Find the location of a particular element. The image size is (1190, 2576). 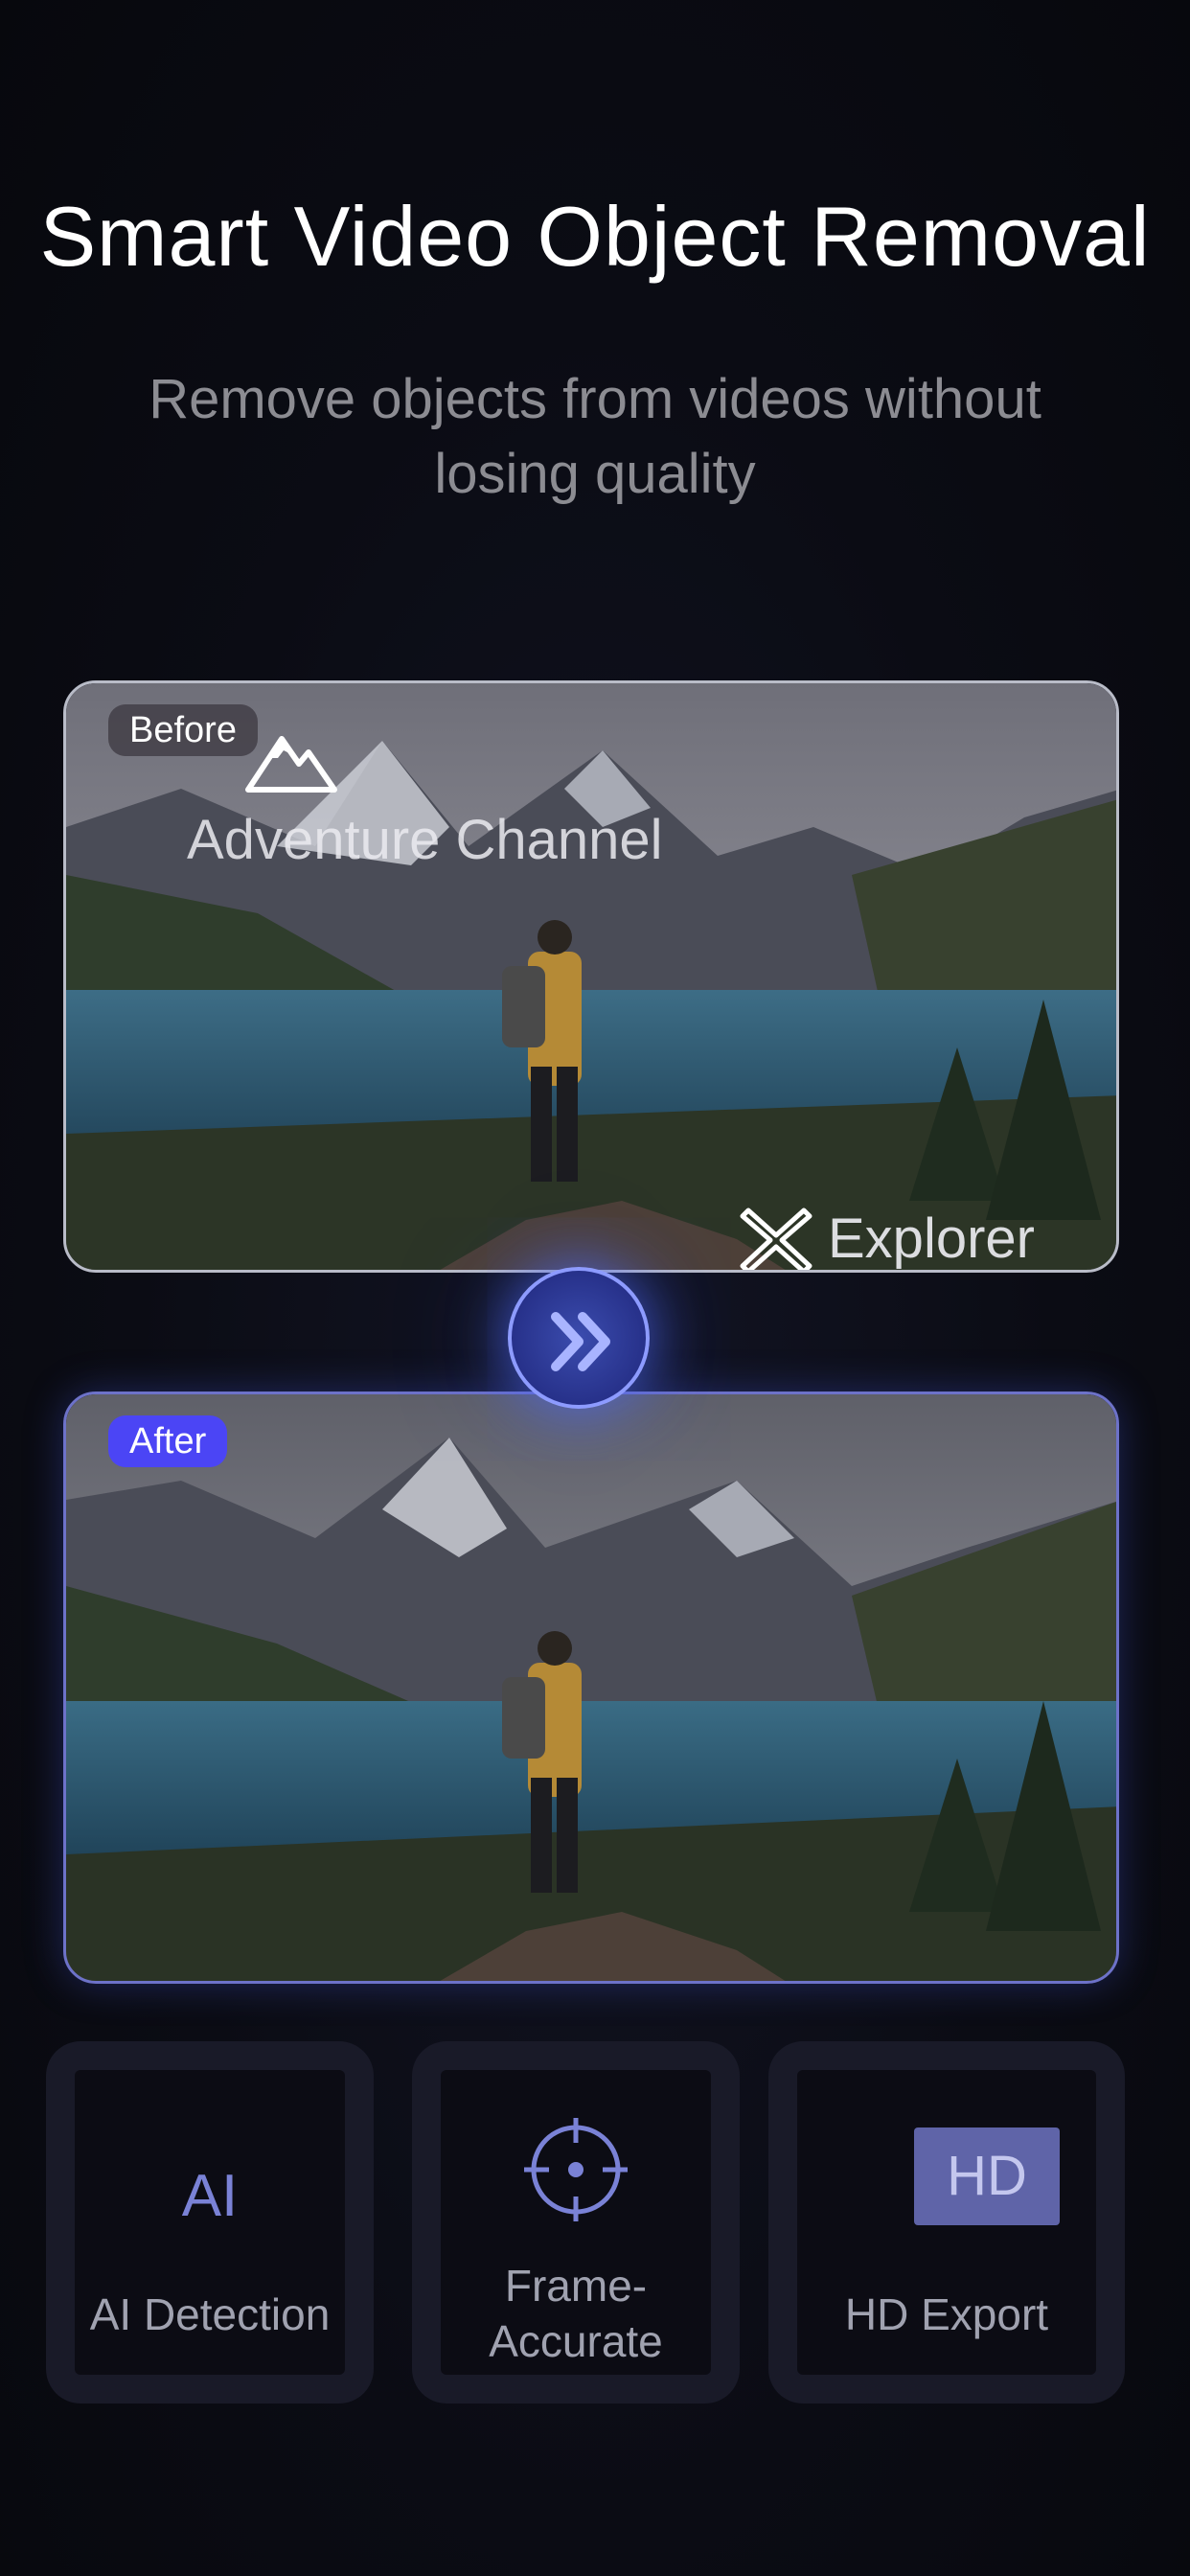

ai-icon: AI is located at coordinates (210, 2196).